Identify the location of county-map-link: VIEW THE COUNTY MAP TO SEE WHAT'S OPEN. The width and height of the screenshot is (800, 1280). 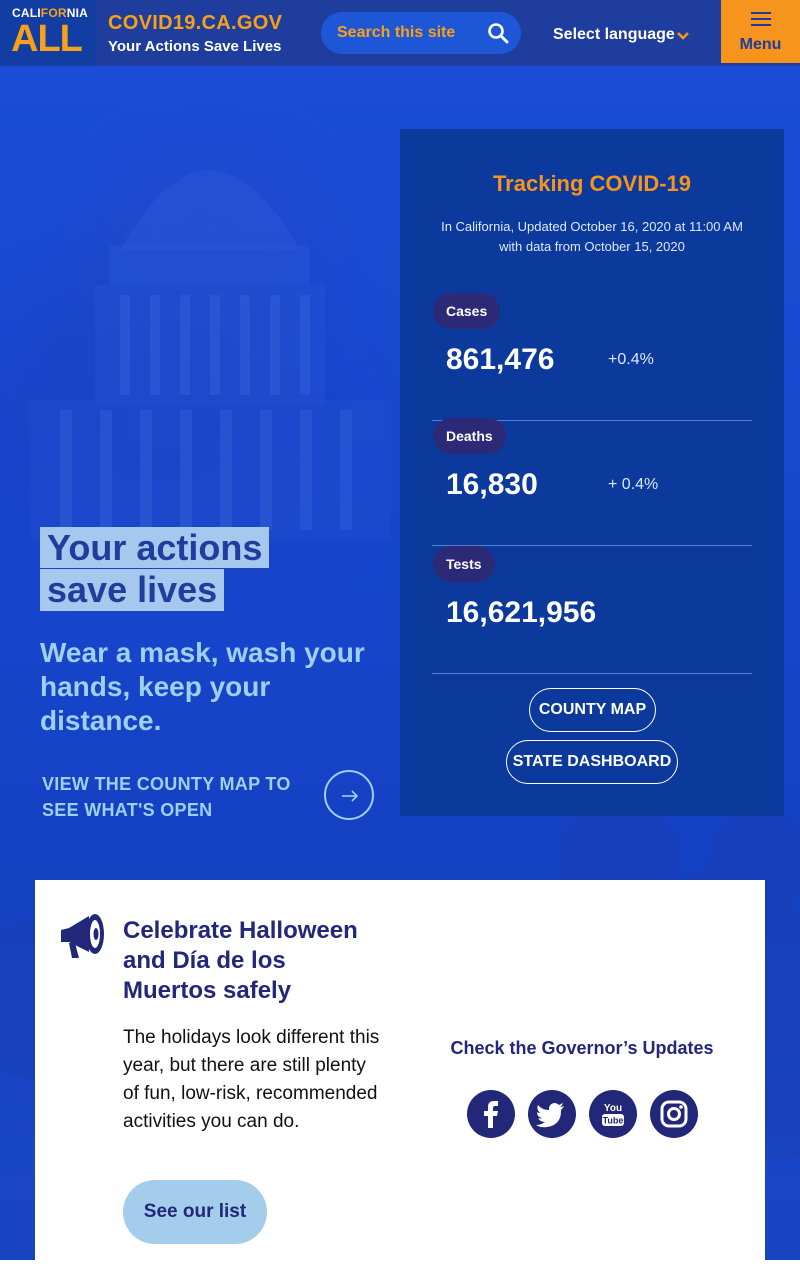
(177, 797).